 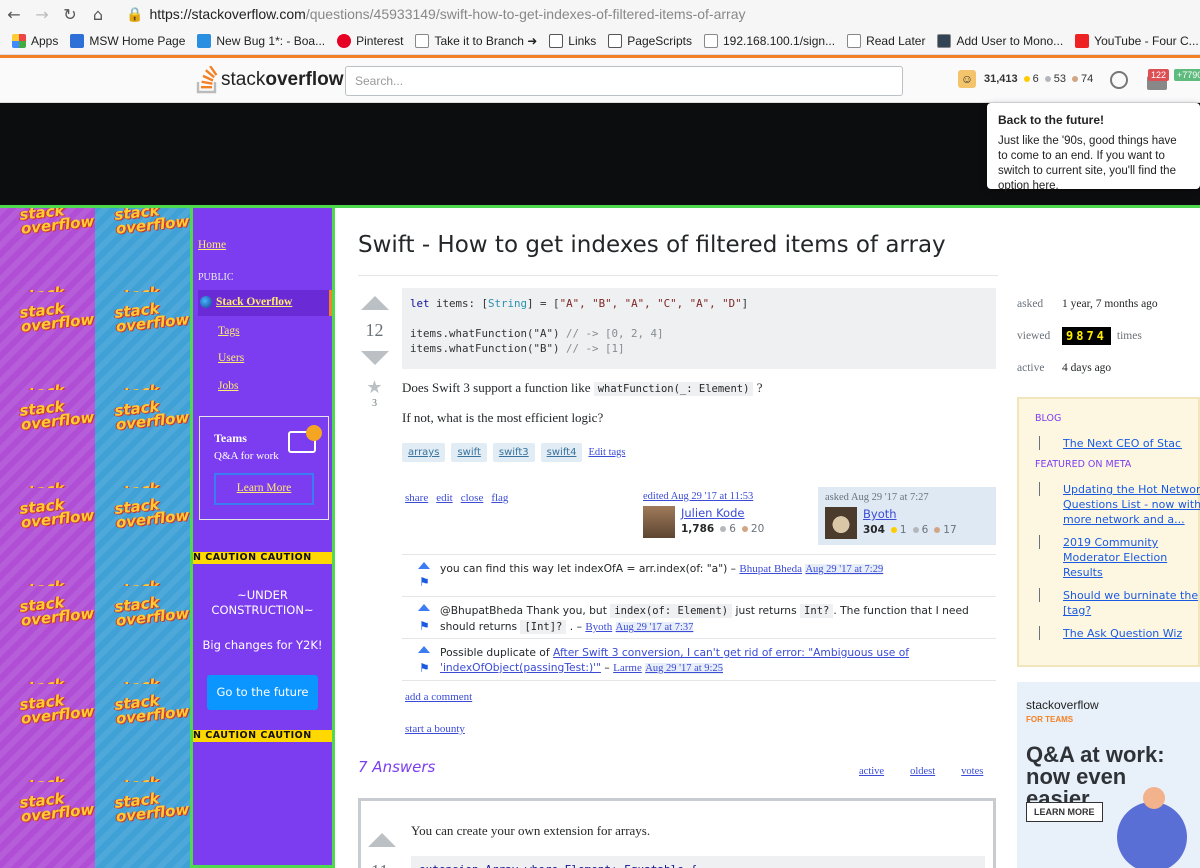 What do you see at coordinates (871, 771) in the screenshot?
I see `sort-active-tab: active` at bounding box center [871, 771].